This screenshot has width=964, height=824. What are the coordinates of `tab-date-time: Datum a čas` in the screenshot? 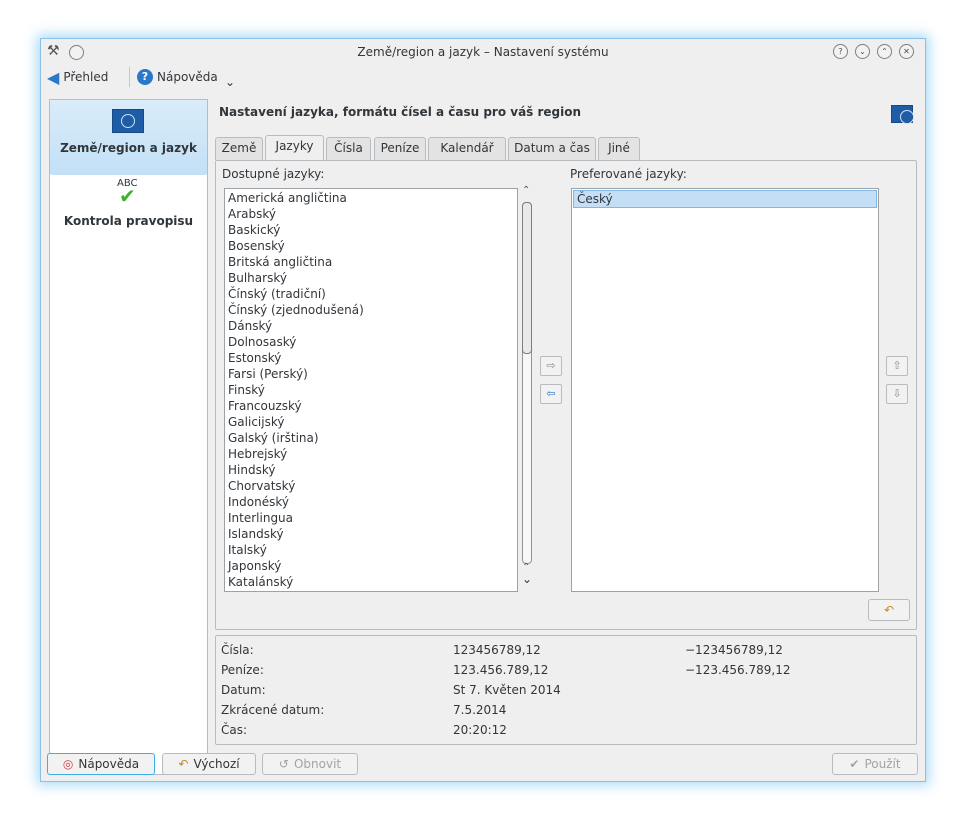 It's located at (552, 148).